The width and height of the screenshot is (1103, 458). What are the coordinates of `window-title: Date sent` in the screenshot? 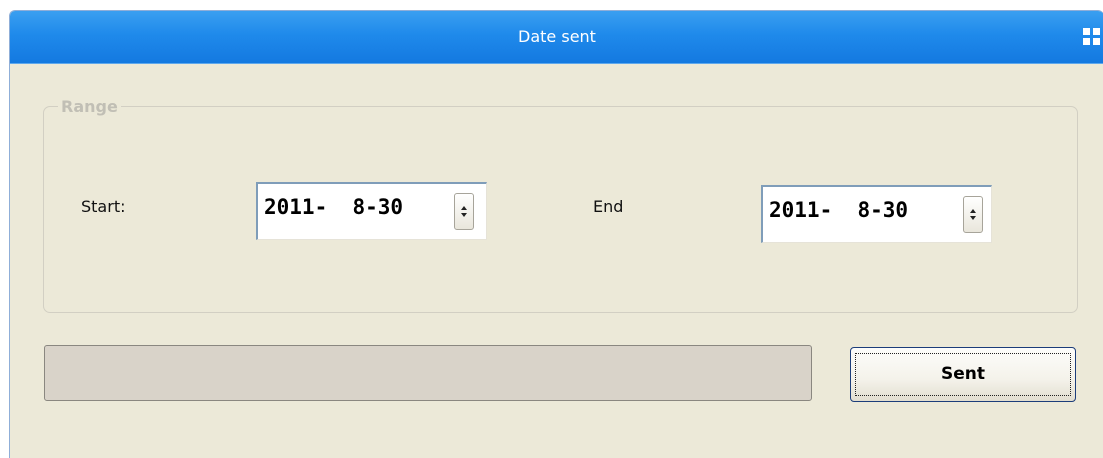 It's located at (557, 36).